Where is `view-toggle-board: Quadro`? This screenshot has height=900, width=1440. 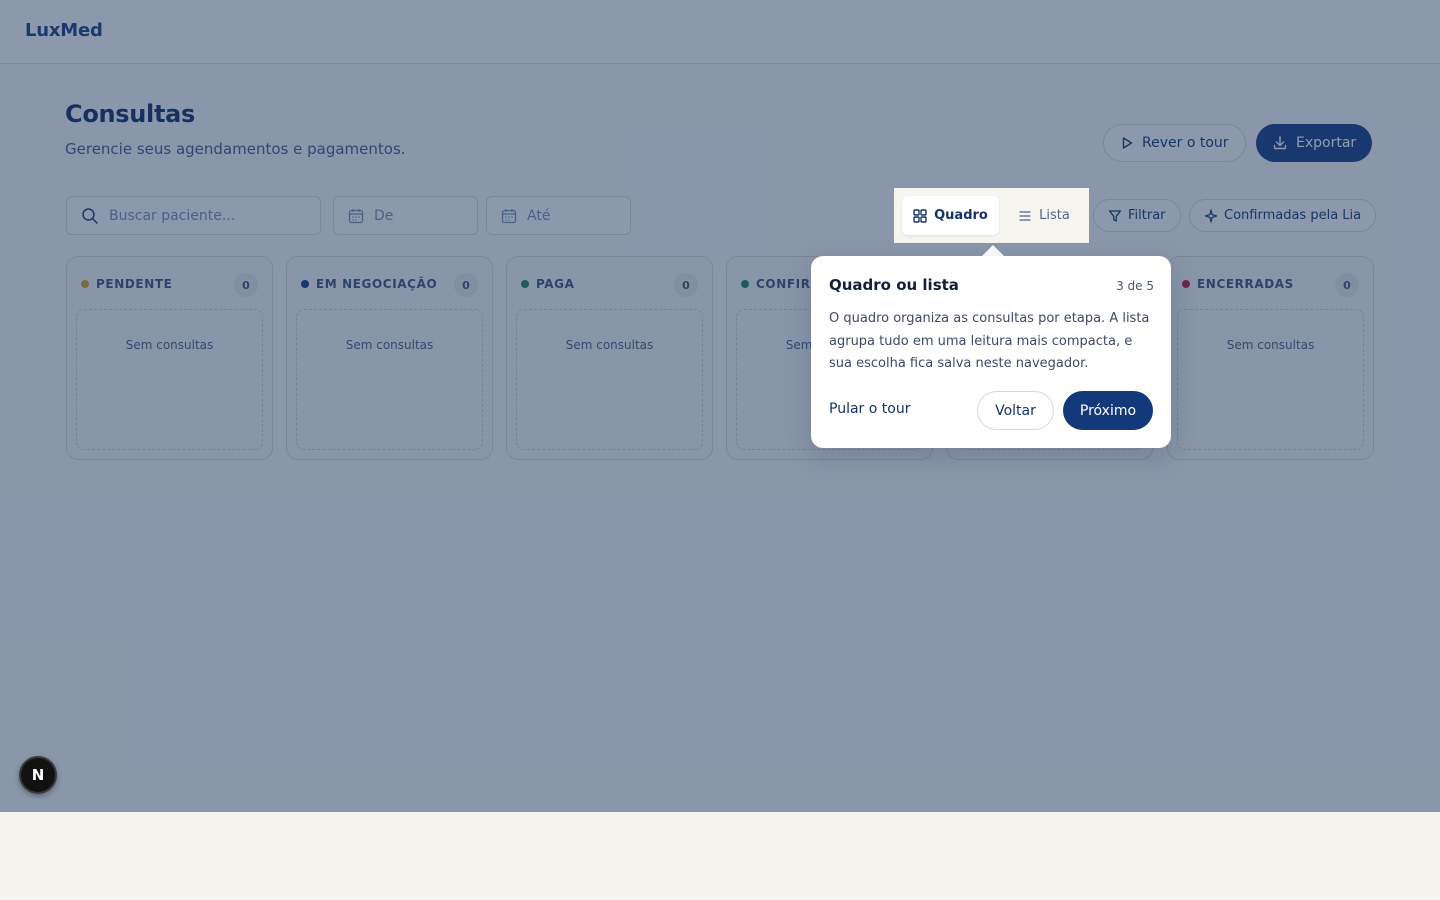 view-toggle-board: Quadro is located at coordinates (950, 215).